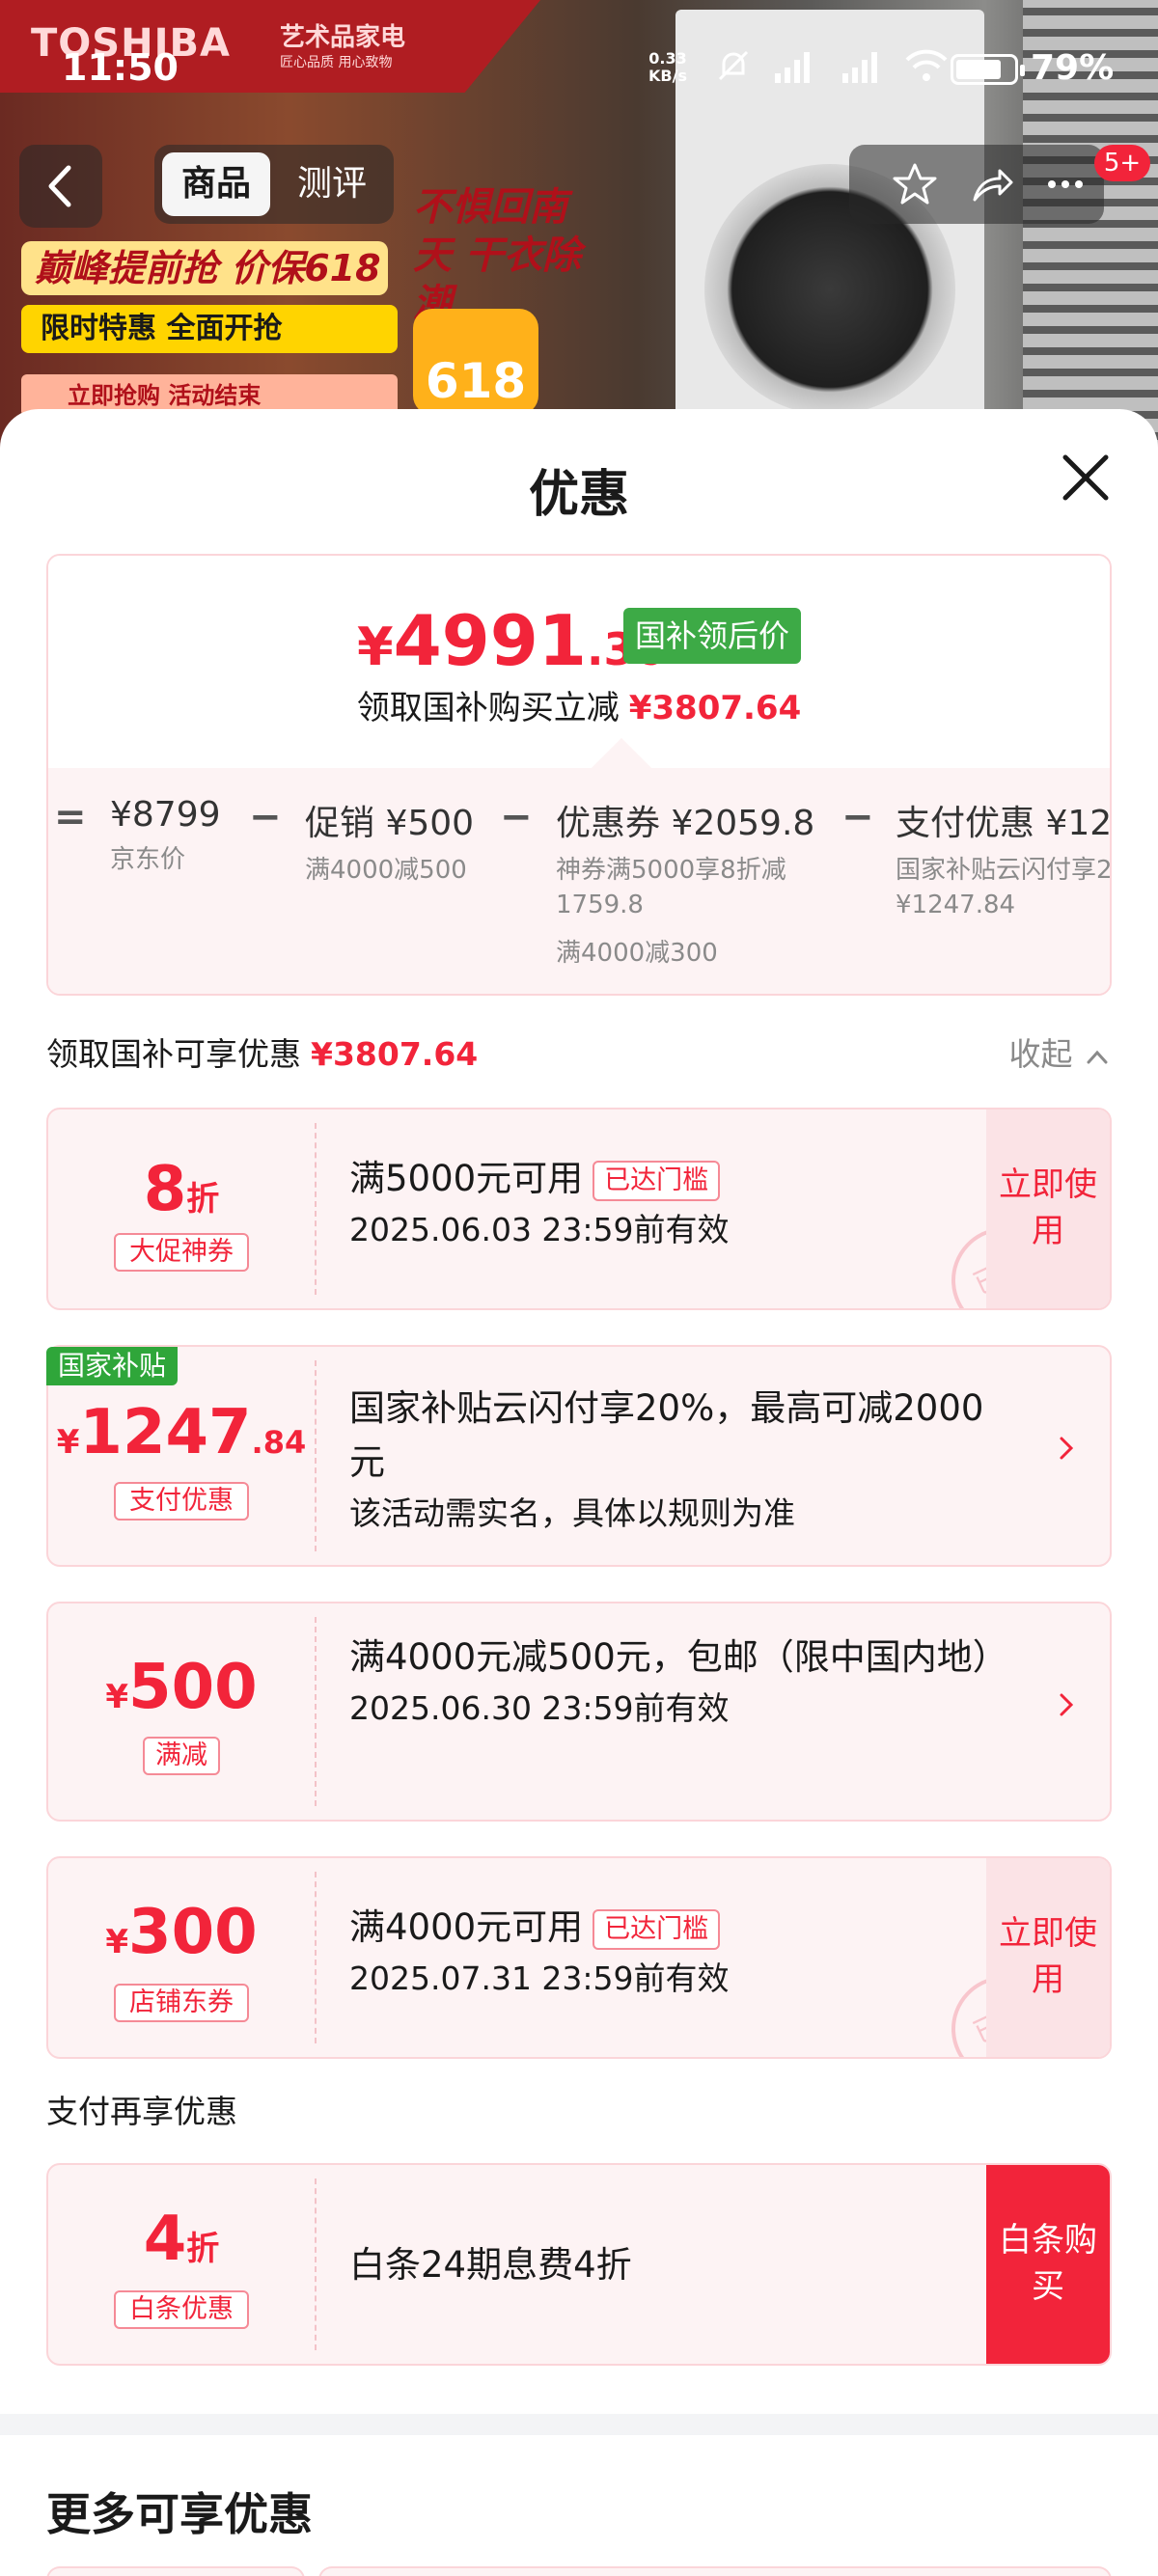 This screenshot has height=2576, width=1158. I want to click on wifi-icon, so click(926, 65).